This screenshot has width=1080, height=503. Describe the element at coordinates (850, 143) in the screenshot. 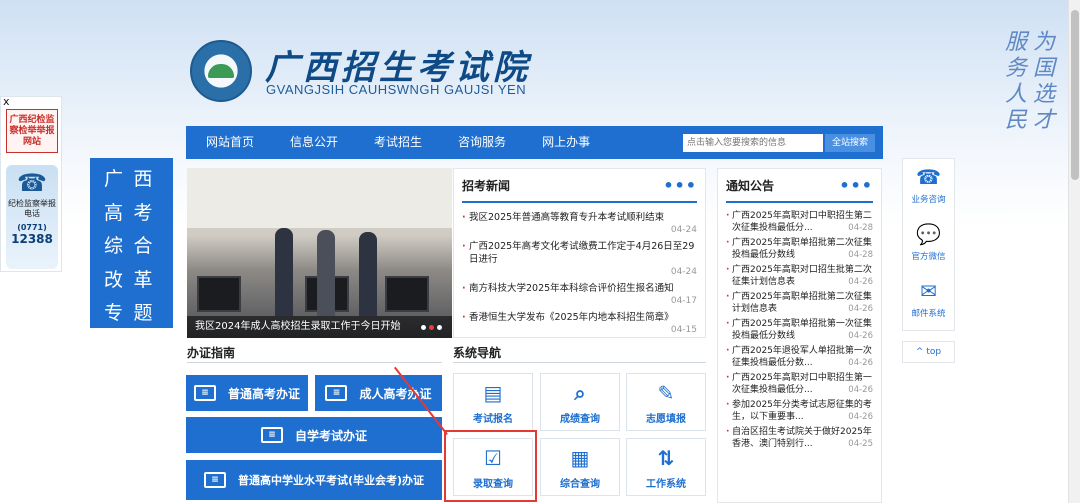

I see `search-button: 全站搜索` at that location.